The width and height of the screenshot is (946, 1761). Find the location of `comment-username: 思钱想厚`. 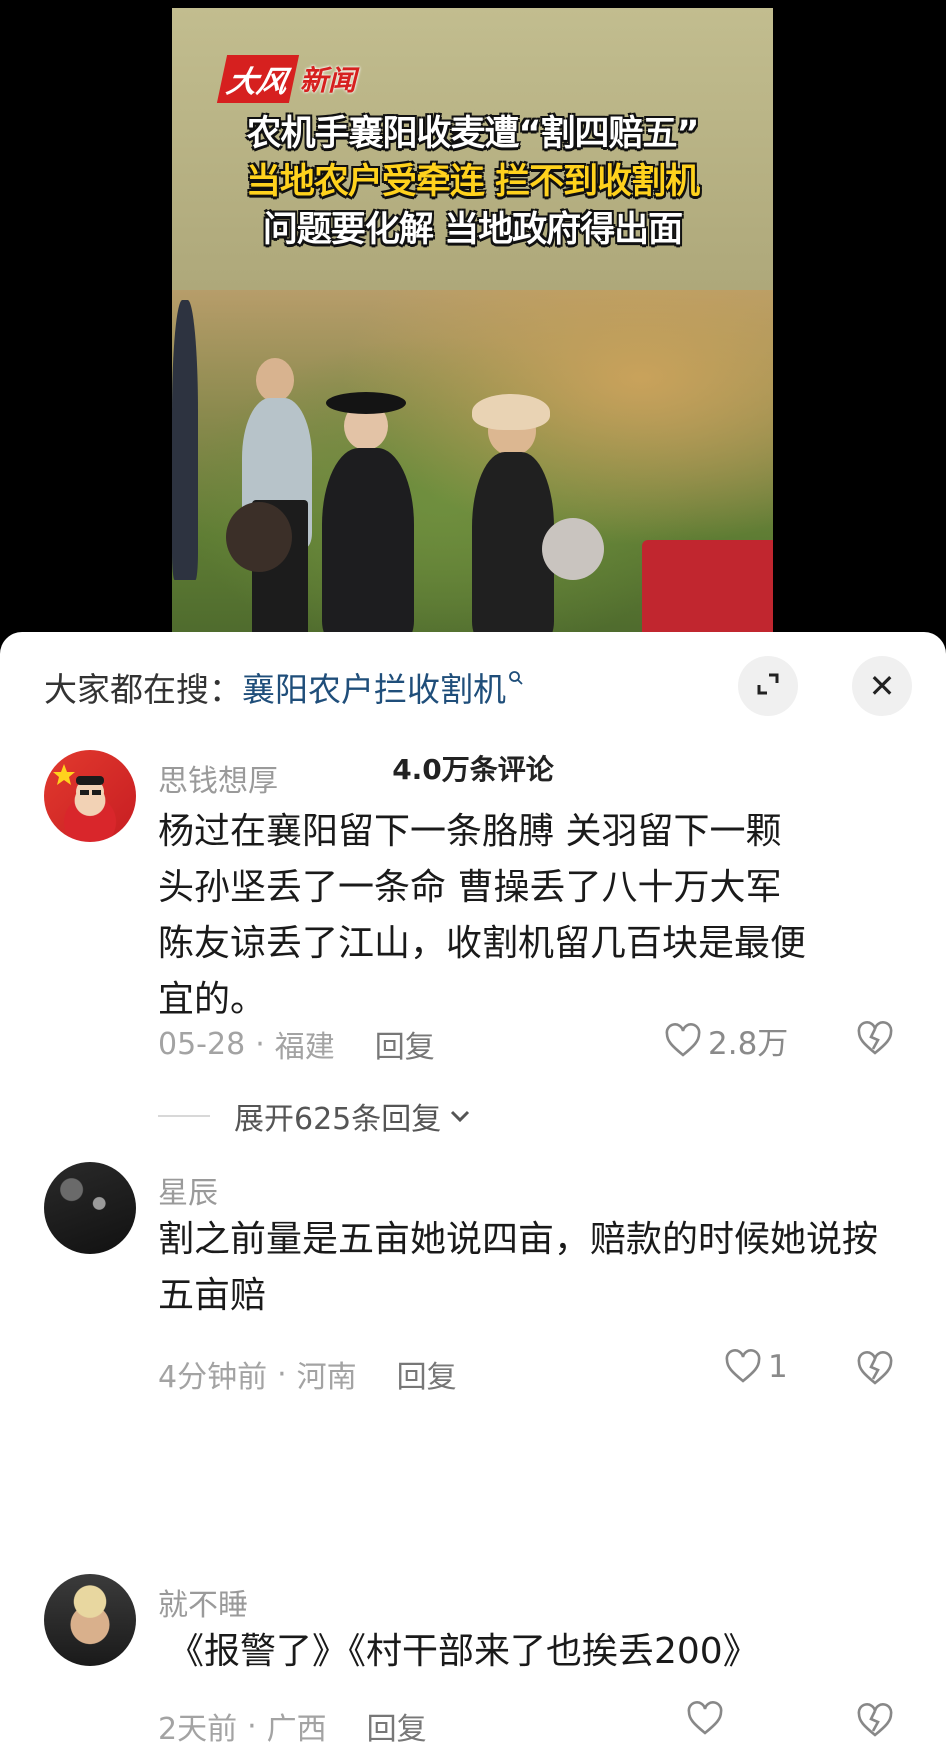

comment-username: 思钱想厚 is located at coordinates (218, 778).